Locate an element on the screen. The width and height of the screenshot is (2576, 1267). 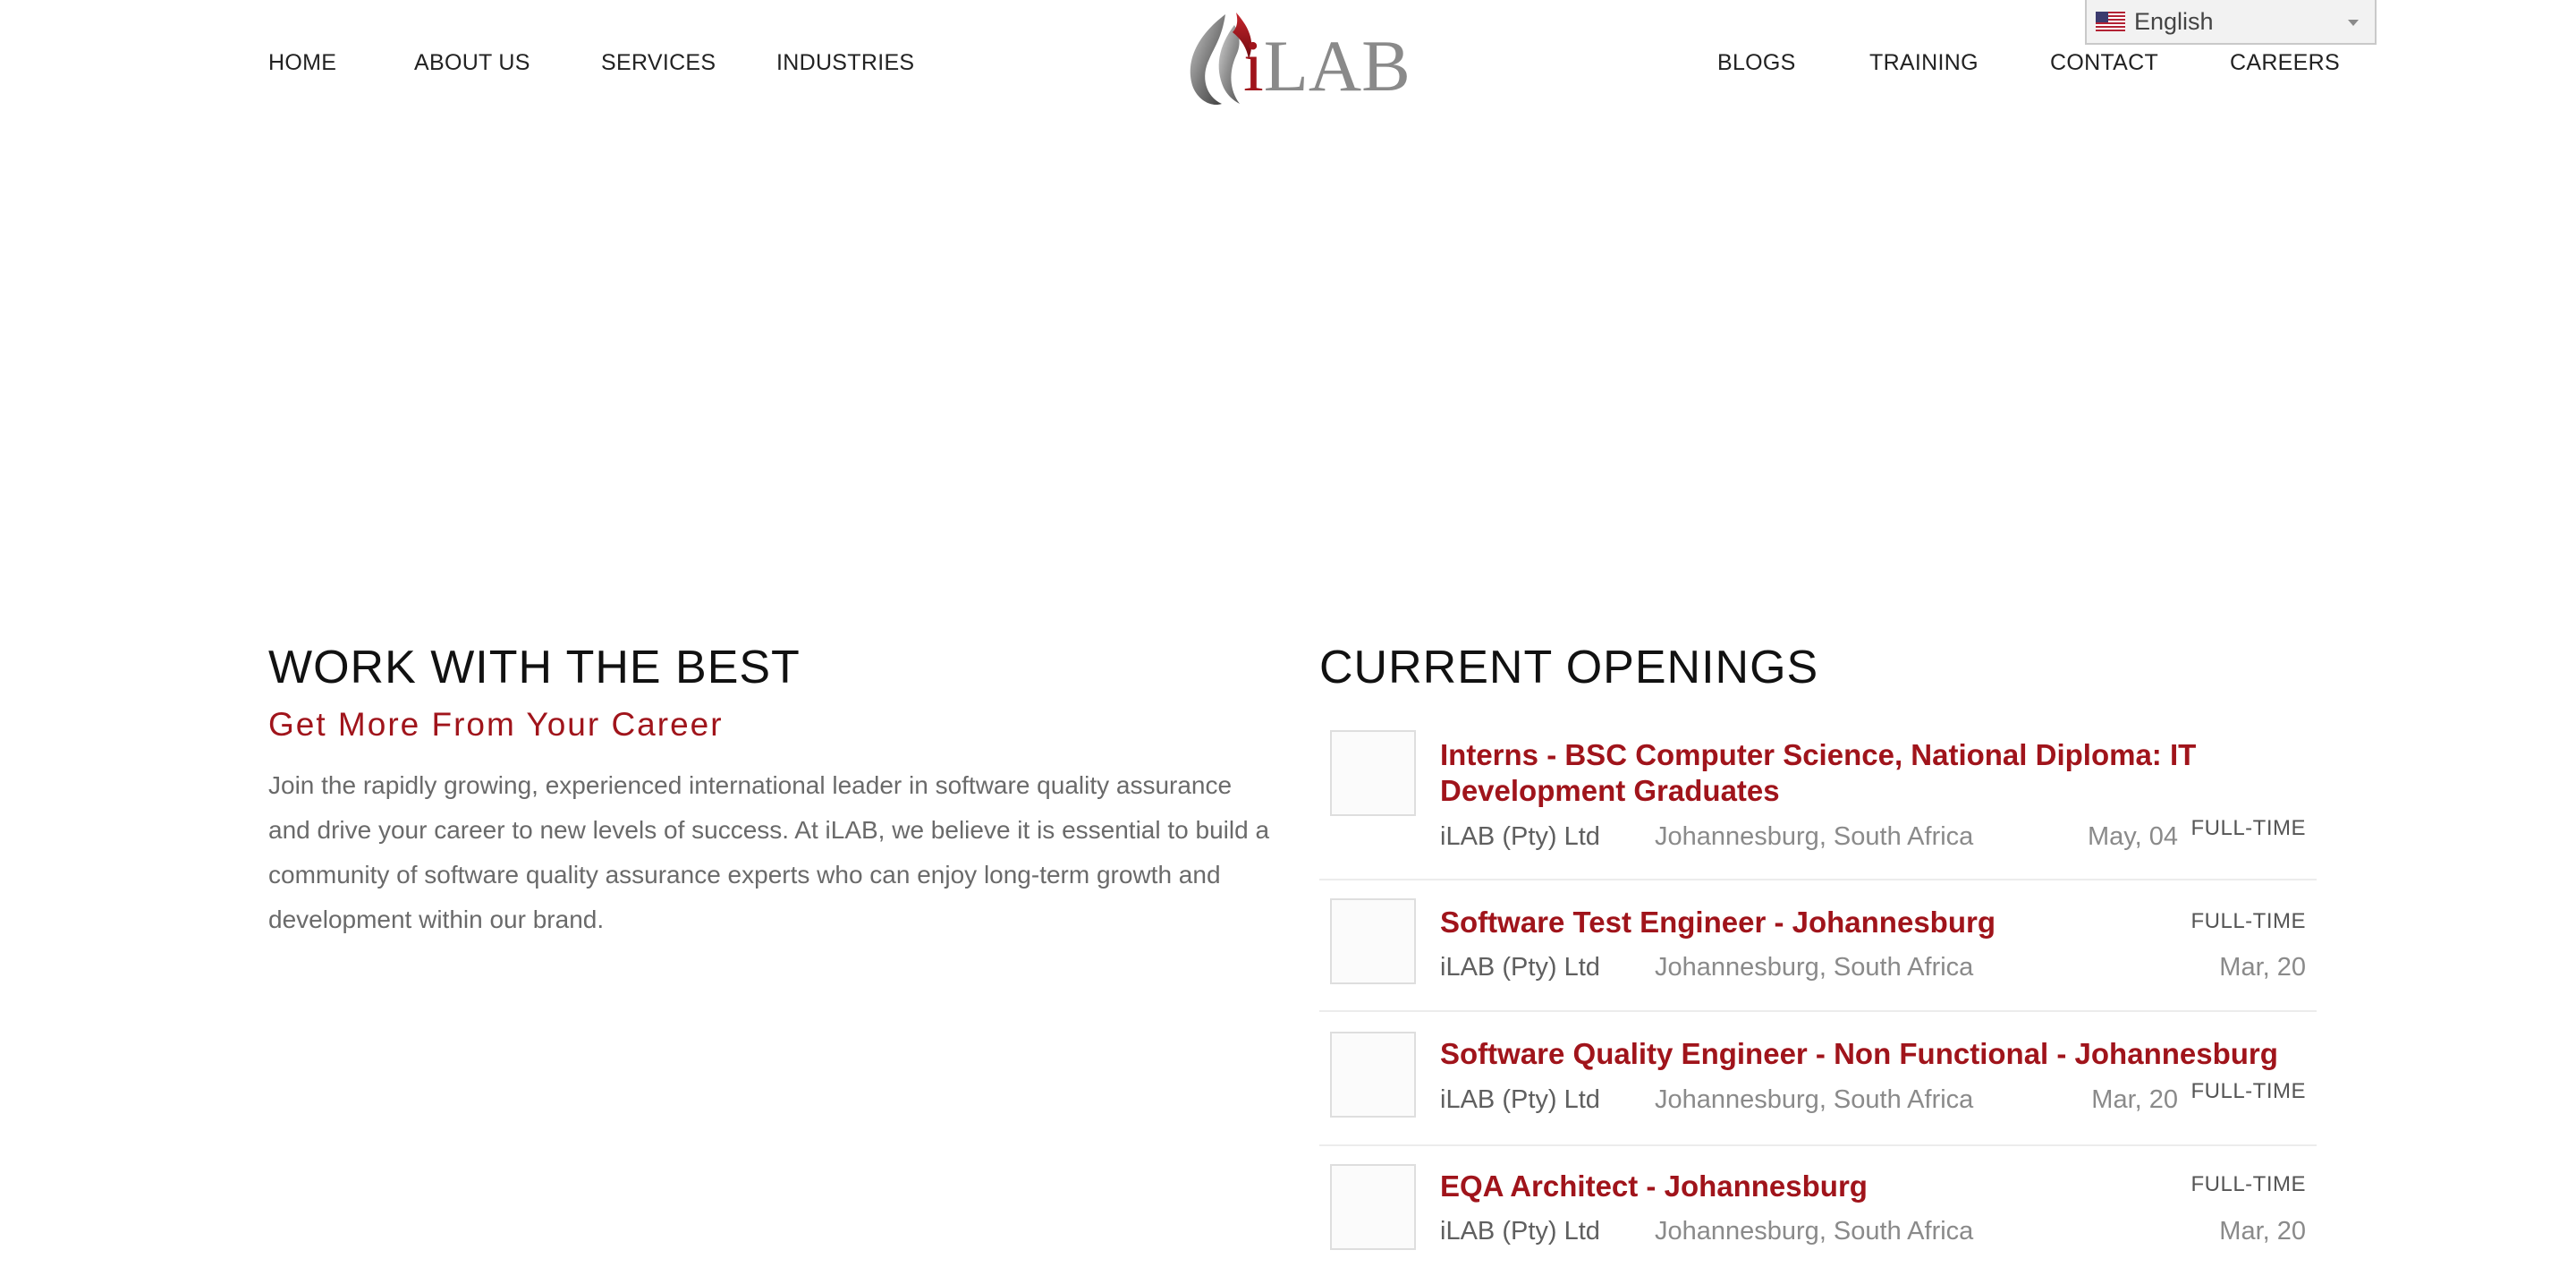
work-with-best-heading: WORK WITH THE BEST is located at coordinates (534, 668).